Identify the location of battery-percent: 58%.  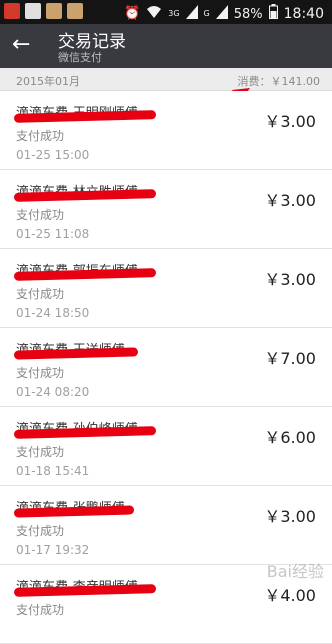
(248, 14).